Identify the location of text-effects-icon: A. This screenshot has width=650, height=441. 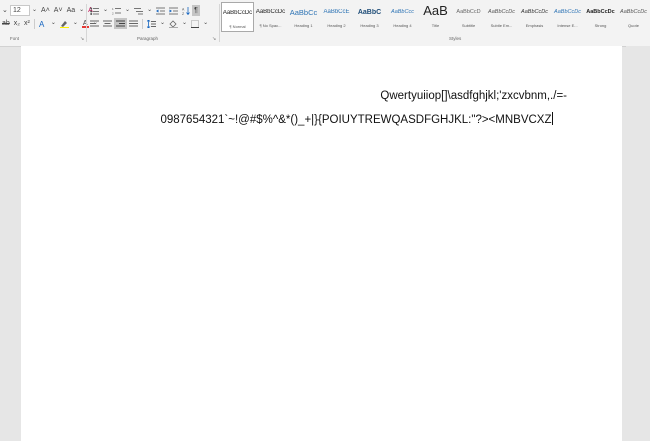
(42, 24).